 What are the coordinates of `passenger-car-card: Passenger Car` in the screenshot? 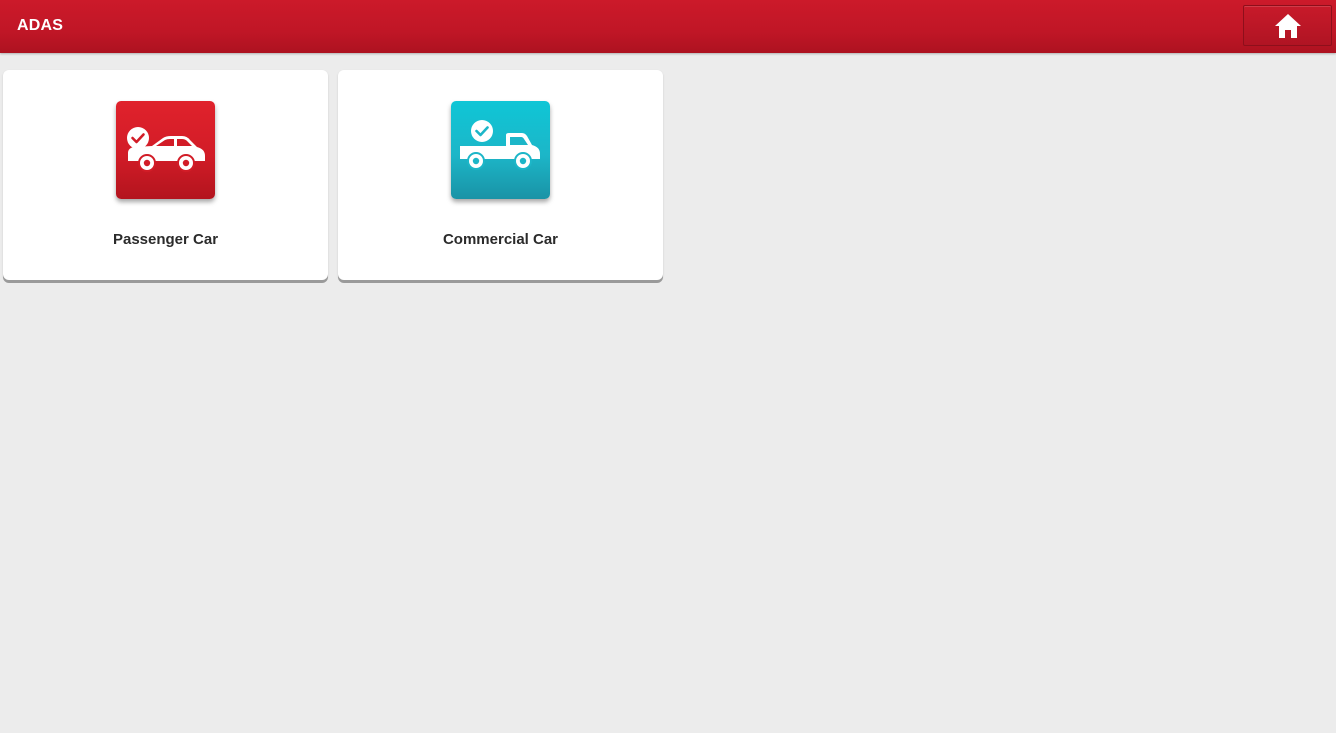 It's located at (165, 175).